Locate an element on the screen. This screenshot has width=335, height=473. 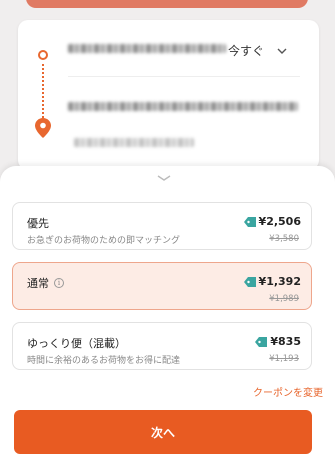
divider is located at coordinates (184, 76).